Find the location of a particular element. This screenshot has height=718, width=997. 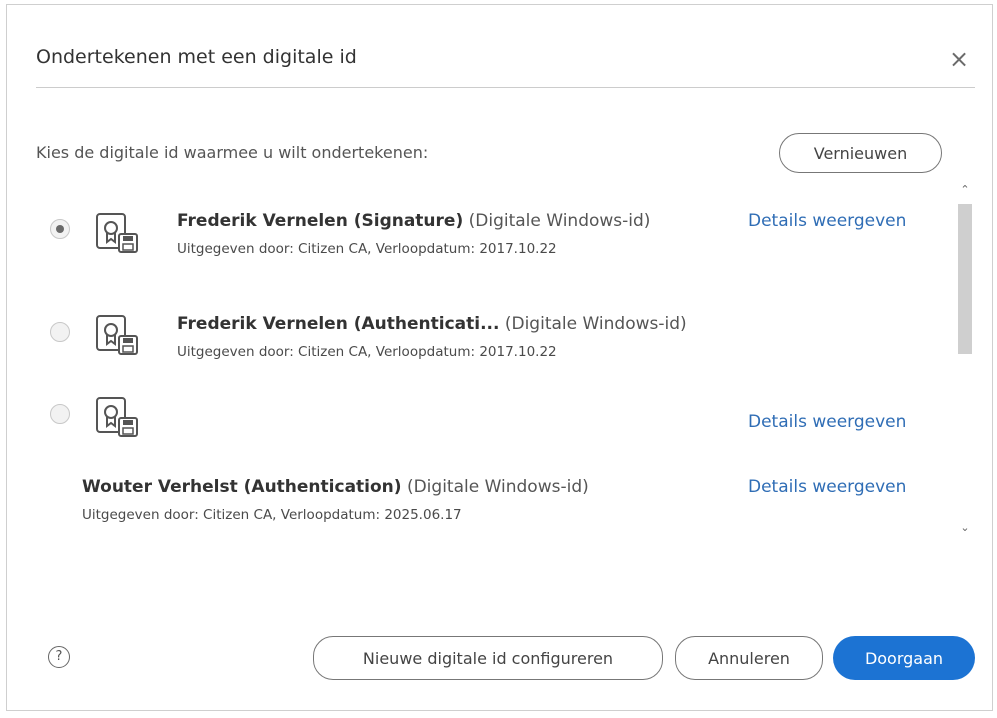

details-link-1: Details weergeven is located at coordinates (827, 221).